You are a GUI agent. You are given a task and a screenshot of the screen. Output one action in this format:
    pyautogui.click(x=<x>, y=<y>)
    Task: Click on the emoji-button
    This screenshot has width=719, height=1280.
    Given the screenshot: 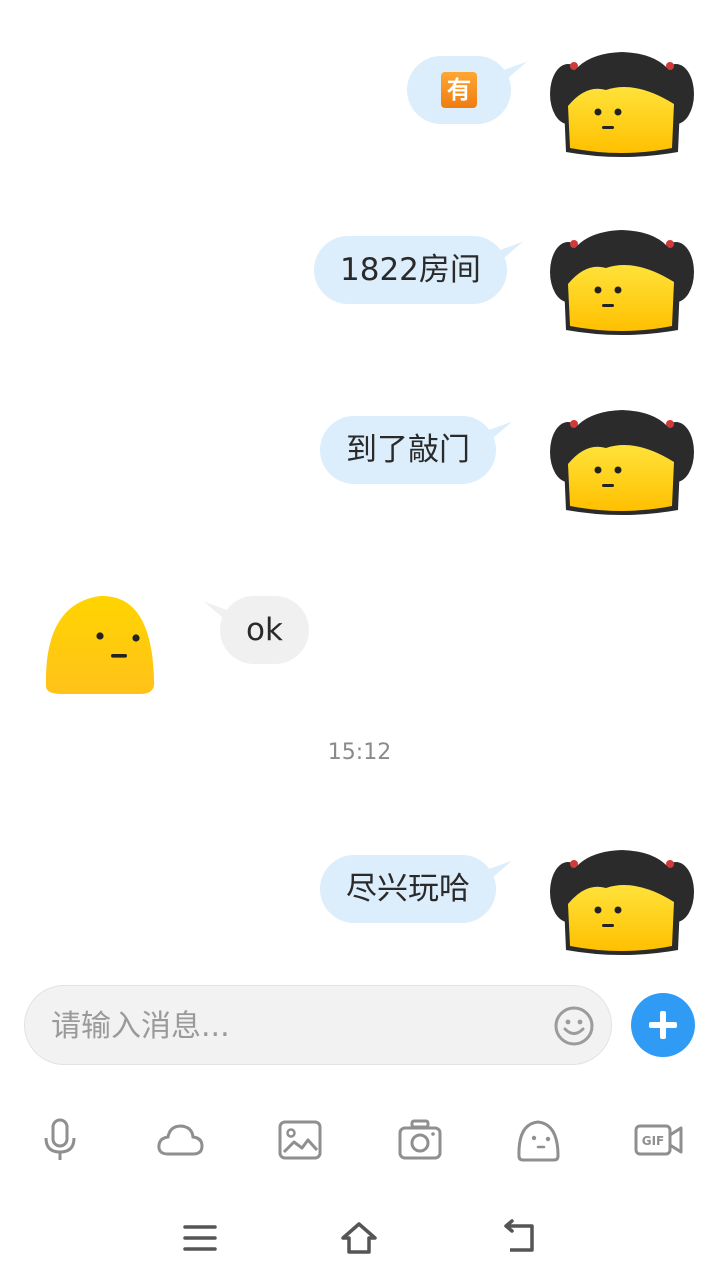 What is the action you would take?
    pyautogui.click(x=574, y=1026)
    